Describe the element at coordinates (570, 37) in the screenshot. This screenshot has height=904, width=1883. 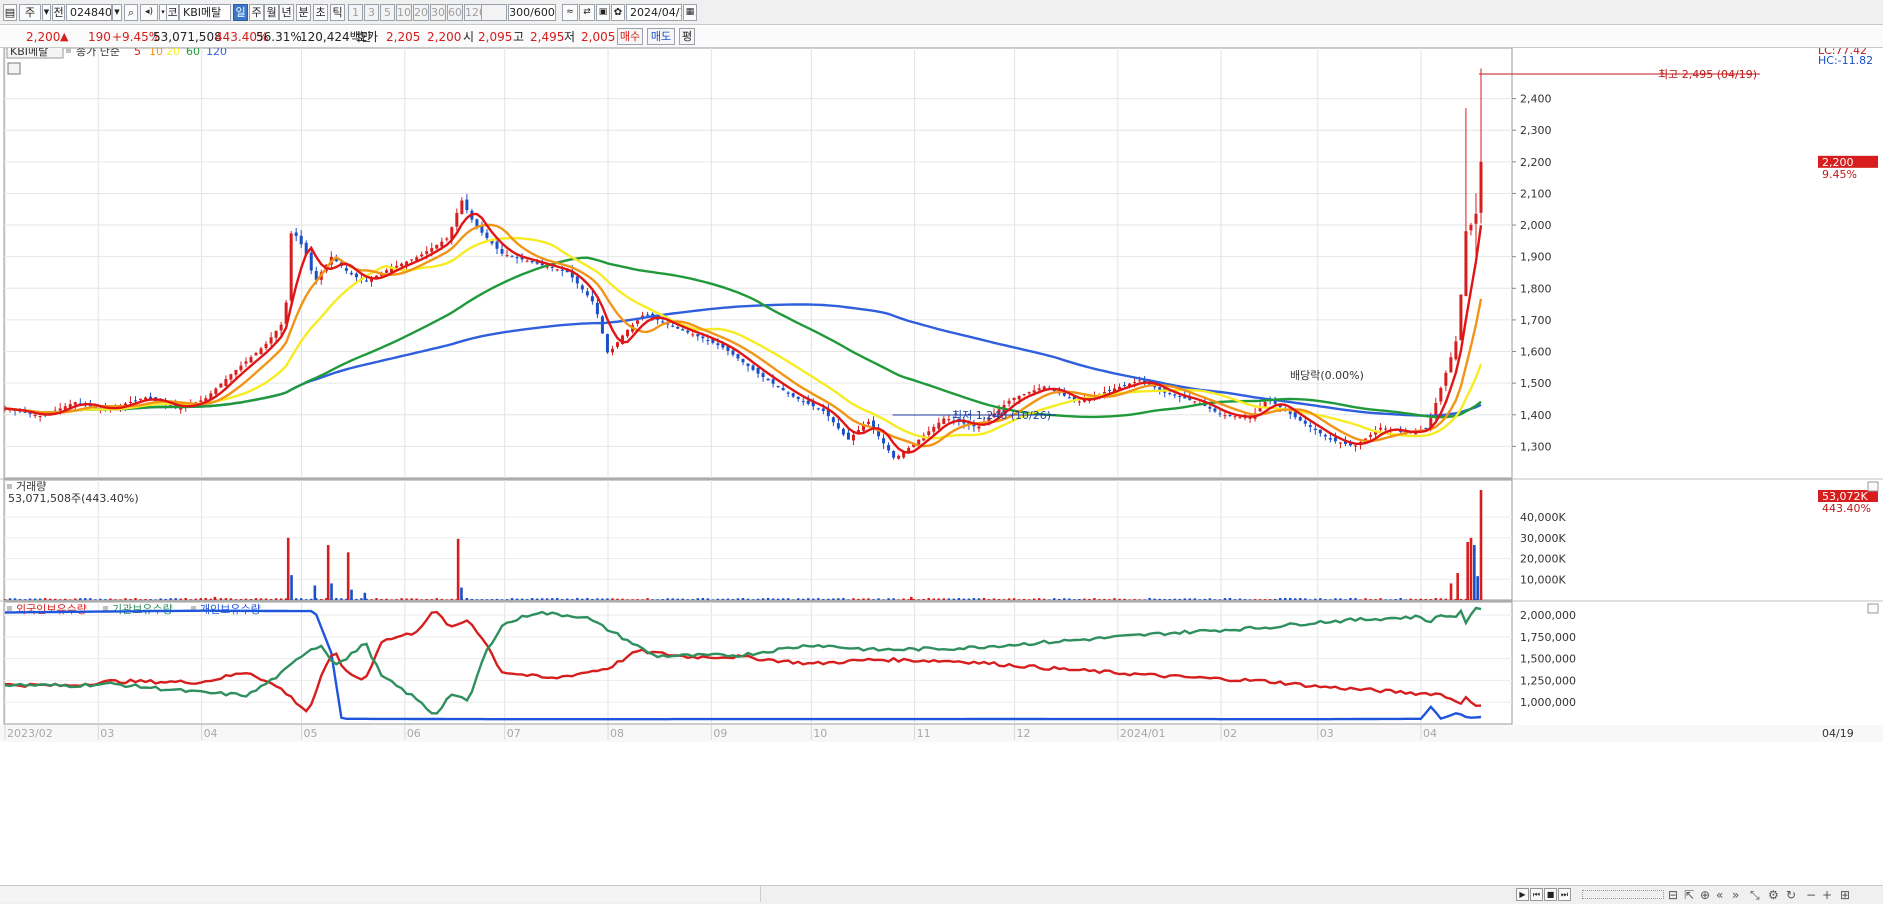
I see `low-label: 저` at that location.